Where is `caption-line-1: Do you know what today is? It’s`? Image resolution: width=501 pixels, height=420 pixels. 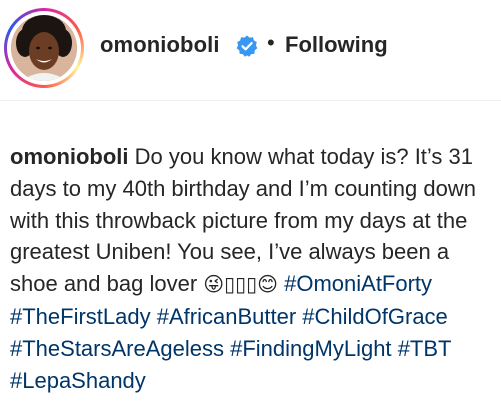 caption-line-1: Do you know what today is? It’s is located at coordinates (288, 156).